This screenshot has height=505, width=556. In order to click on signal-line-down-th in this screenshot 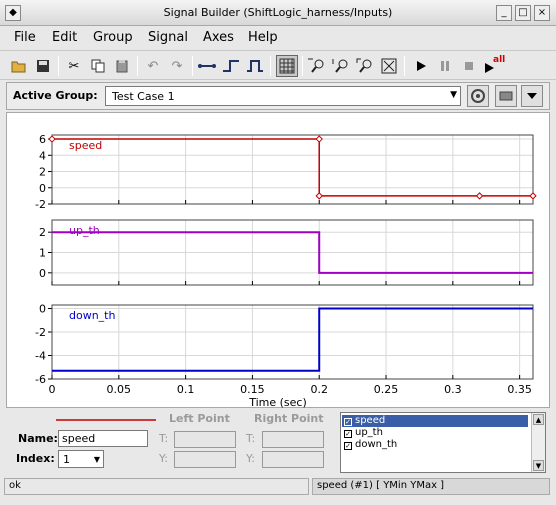, I will do `click(292, 339)`.